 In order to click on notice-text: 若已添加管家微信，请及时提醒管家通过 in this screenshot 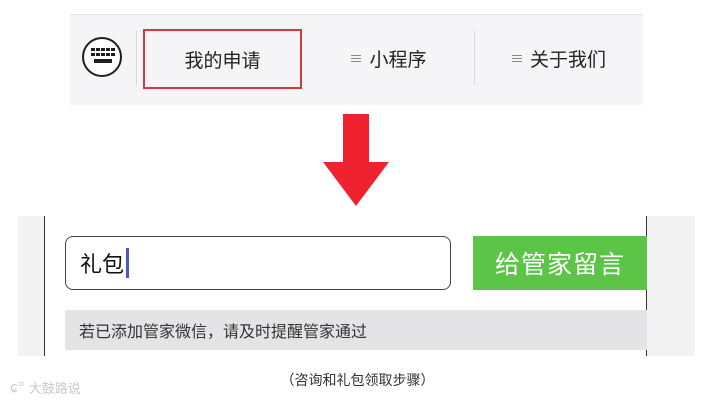, I will do `click(223, 331)`.